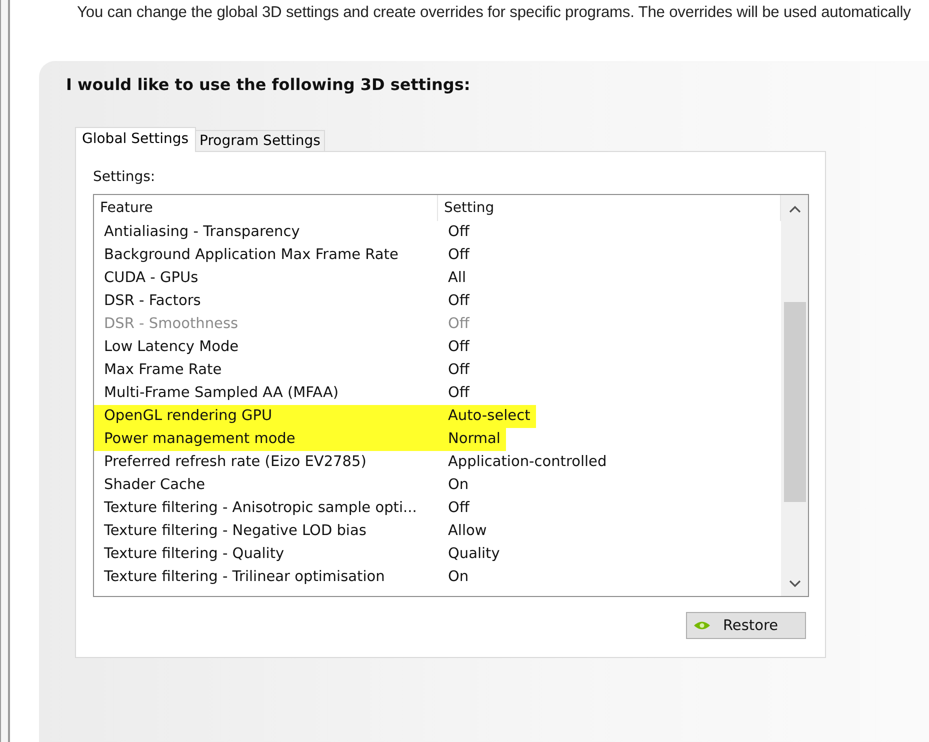 The image size is (929, 742). Describe the element at coordinates (266, 554) in the screenshot. I see `feature-cell: Texture filtering - Quality` at that location.